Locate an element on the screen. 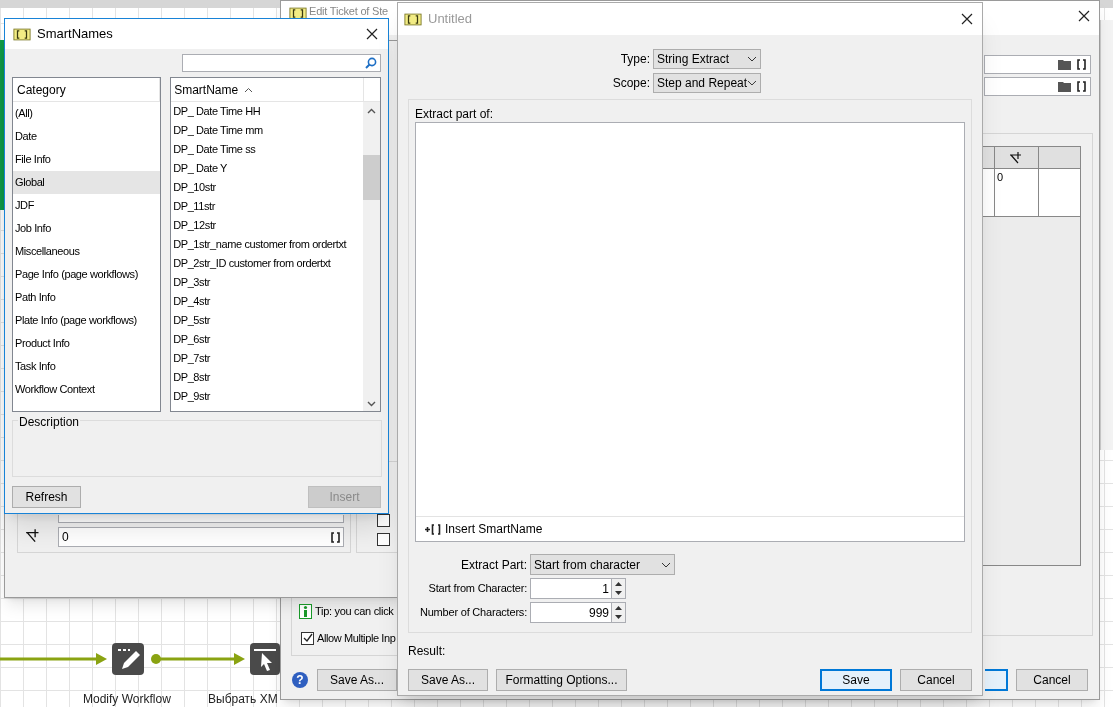  scrollbar is located at coordinates (371, 256).